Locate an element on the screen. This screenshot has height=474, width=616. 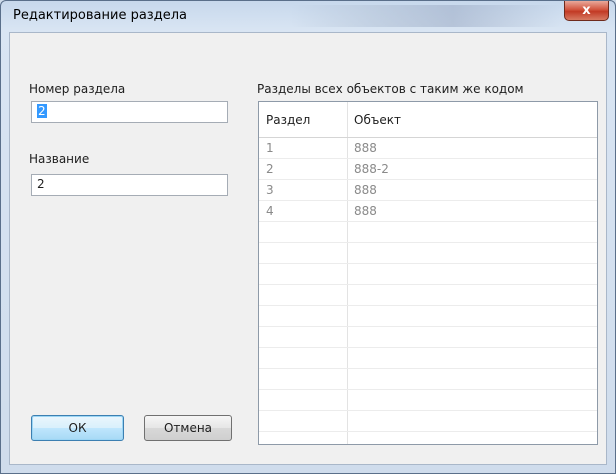
section-name-value: 2 is located at coordinates (41, 184).